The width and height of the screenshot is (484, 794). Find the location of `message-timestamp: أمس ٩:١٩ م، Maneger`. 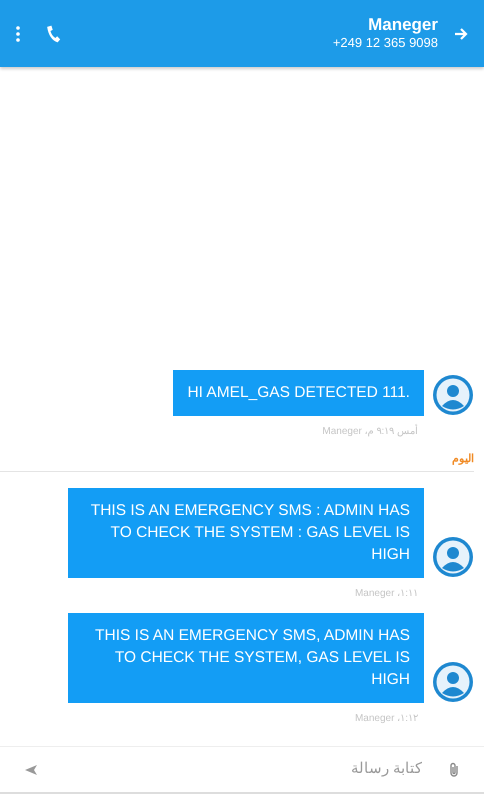

message-timestamp: أمس ٩:١٩ م، Maneger is located at coordinates (369, 431).